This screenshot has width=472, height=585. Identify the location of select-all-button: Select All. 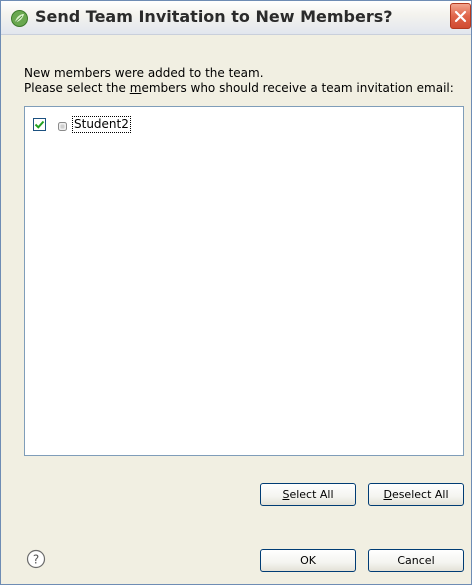
(308, 494).